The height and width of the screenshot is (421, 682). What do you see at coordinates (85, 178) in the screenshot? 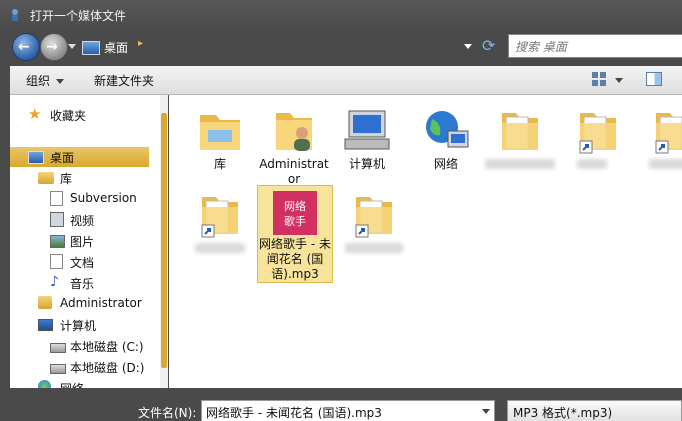
I see `sidebar-item-library: 库` at bounding box center [85, 178].